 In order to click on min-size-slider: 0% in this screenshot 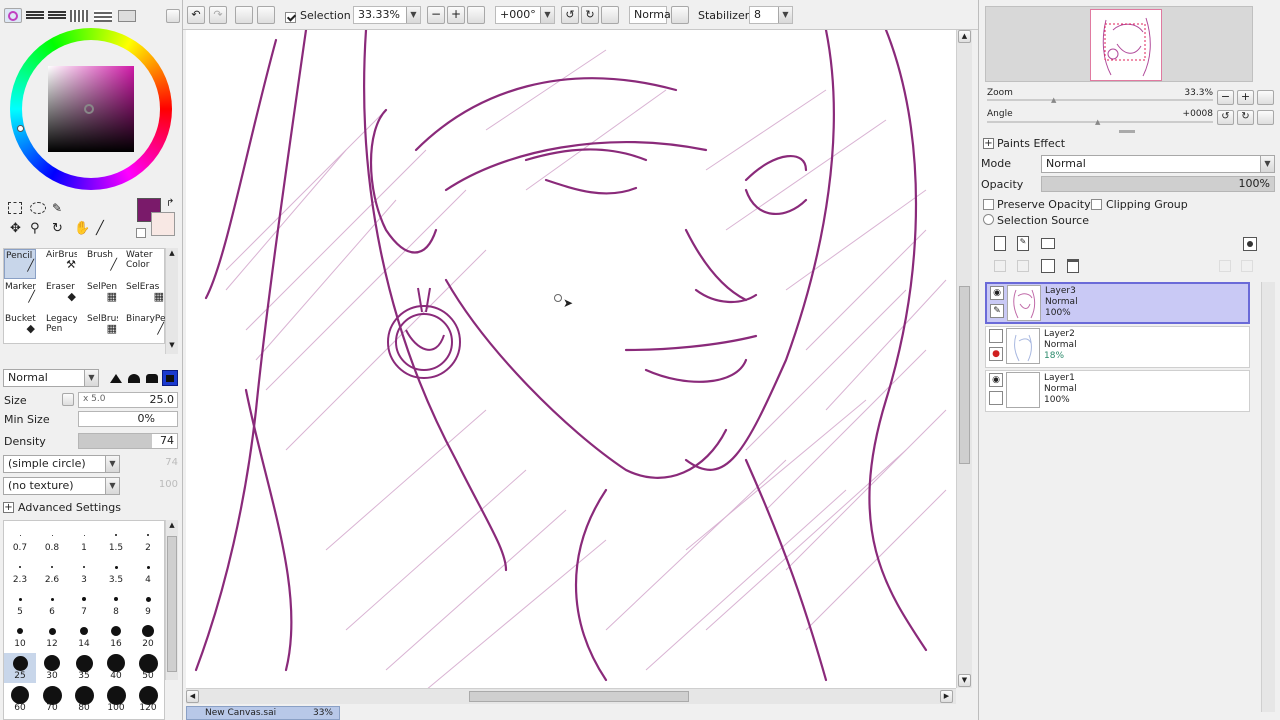, I will do `click(128, 419)`.